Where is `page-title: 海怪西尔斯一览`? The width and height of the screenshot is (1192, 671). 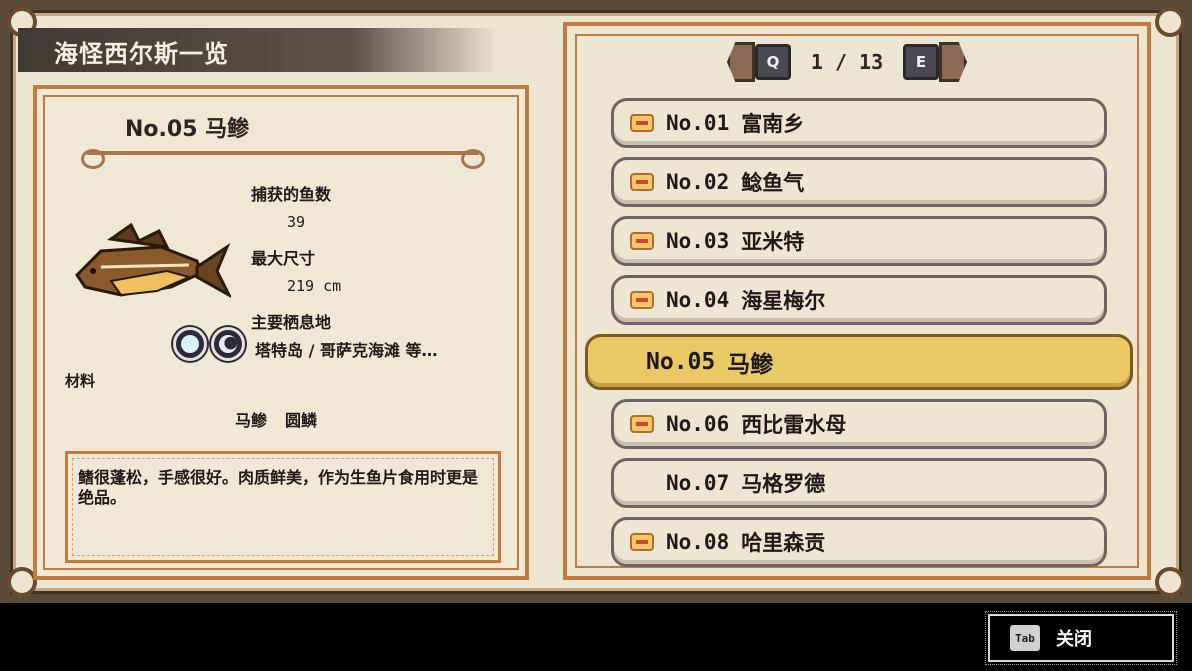 page-title: 海怪西尔斯一览 is located at coordinates (258, 50).